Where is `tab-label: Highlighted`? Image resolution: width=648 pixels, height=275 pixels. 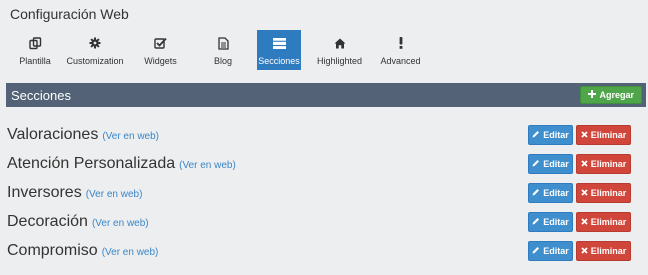
tab-label: Highlighted is located at coordinates (339, 61).